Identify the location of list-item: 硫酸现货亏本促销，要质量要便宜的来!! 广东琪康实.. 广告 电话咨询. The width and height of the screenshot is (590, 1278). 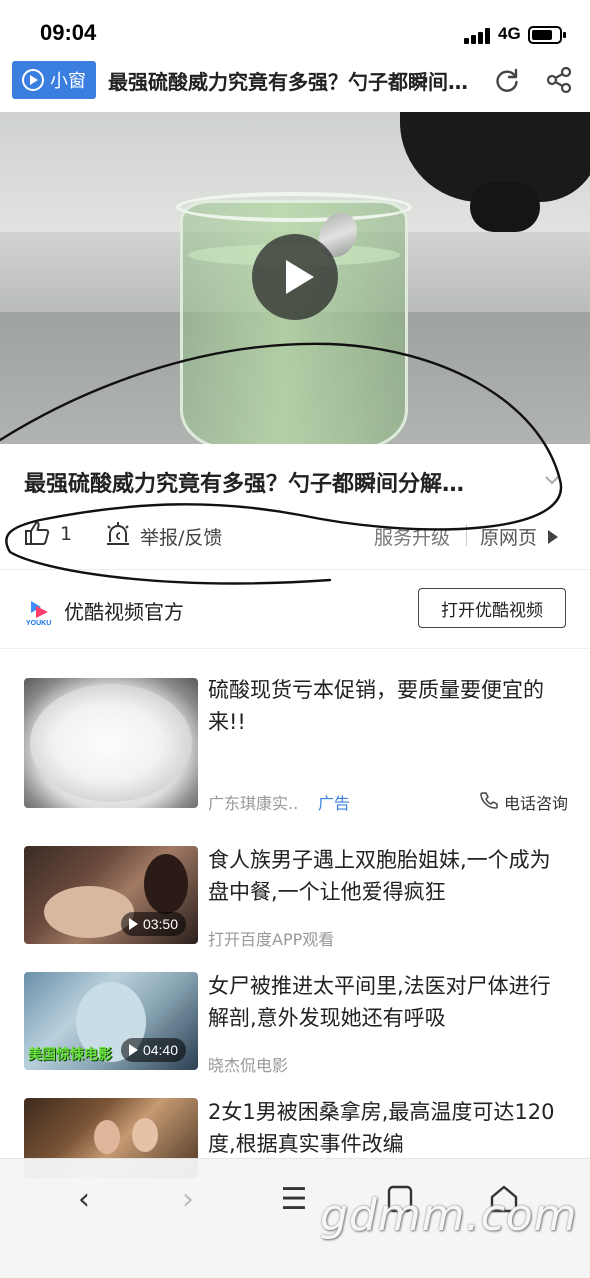
(295, 740).